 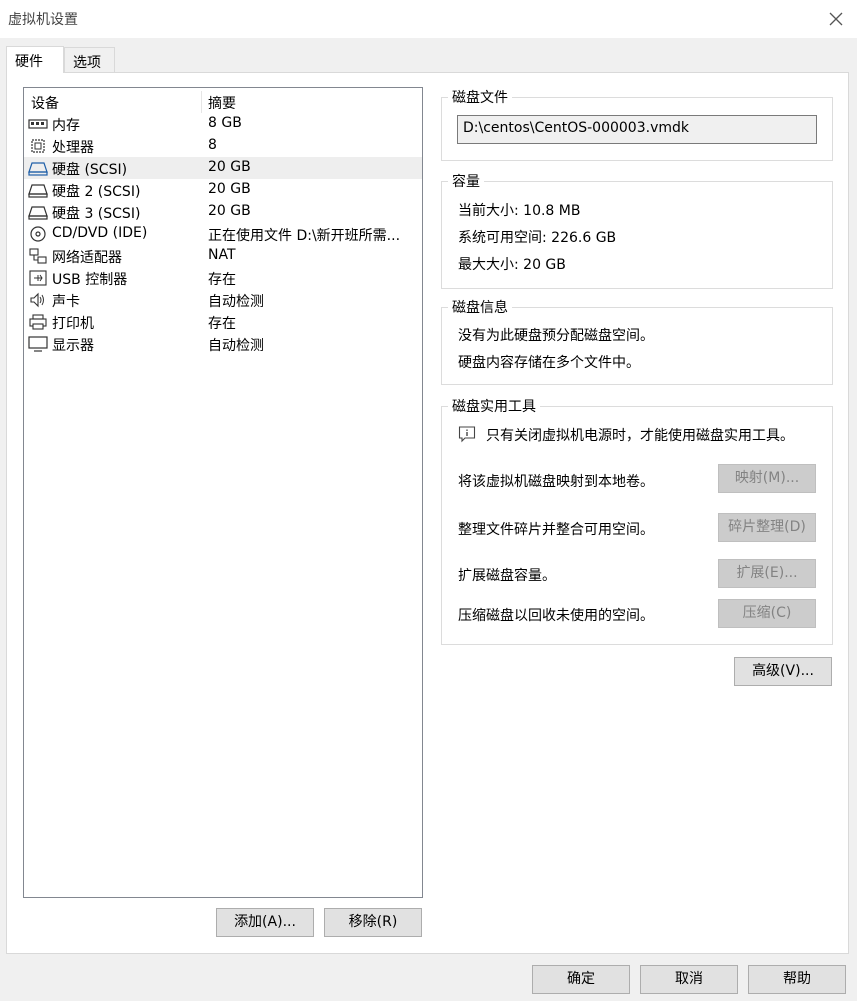 I want to click on column-divider, so click(x=201, y=102).